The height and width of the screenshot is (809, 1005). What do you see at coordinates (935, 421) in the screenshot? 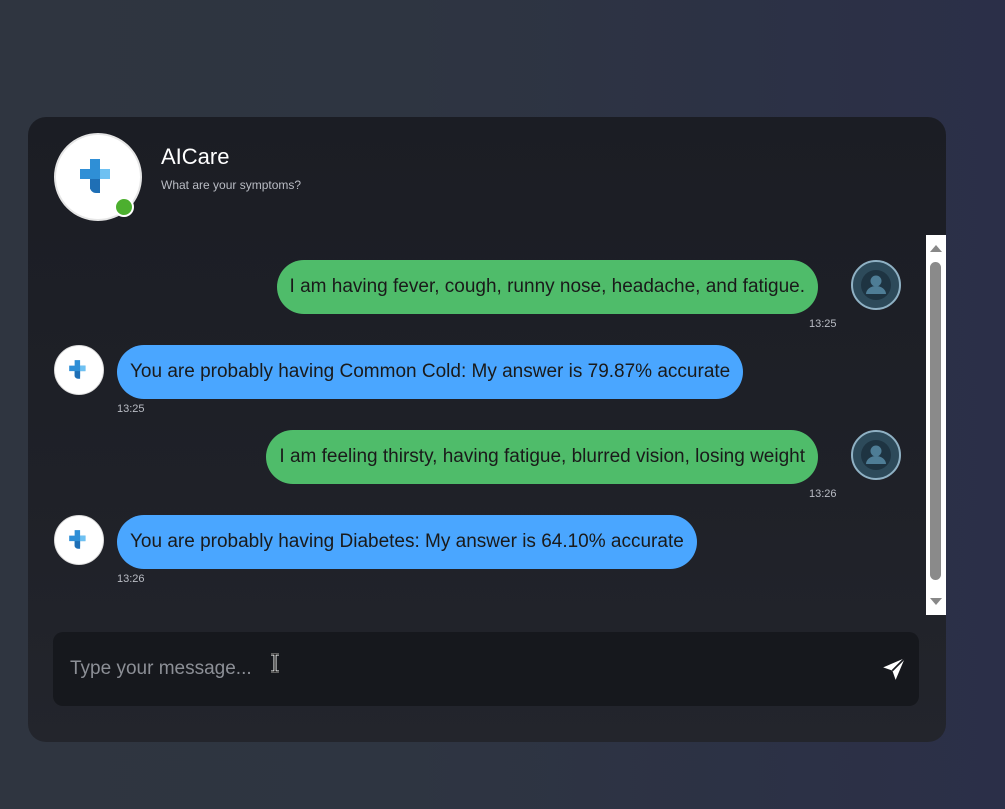
I see `scrollbar-thumb` at bounding box center [935, 421].